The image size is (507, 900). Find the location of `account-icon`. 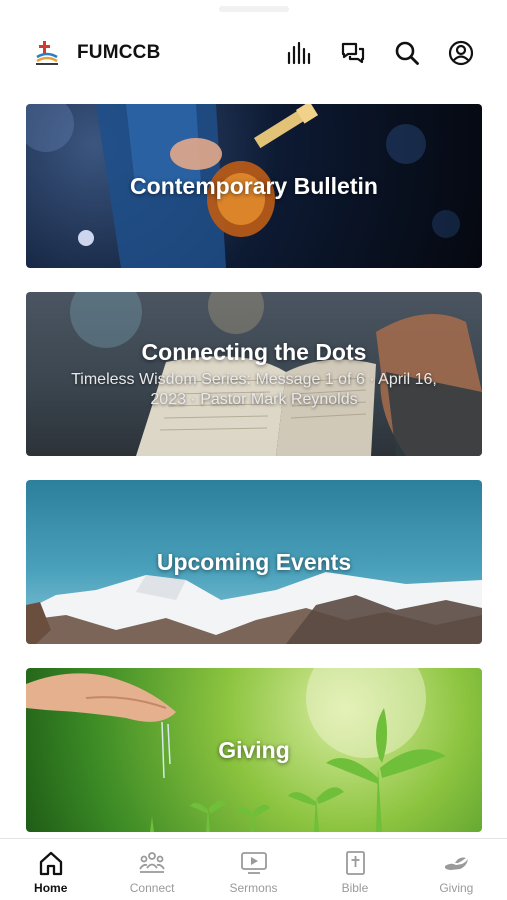

account-icon is located at coordinates (461, 53).